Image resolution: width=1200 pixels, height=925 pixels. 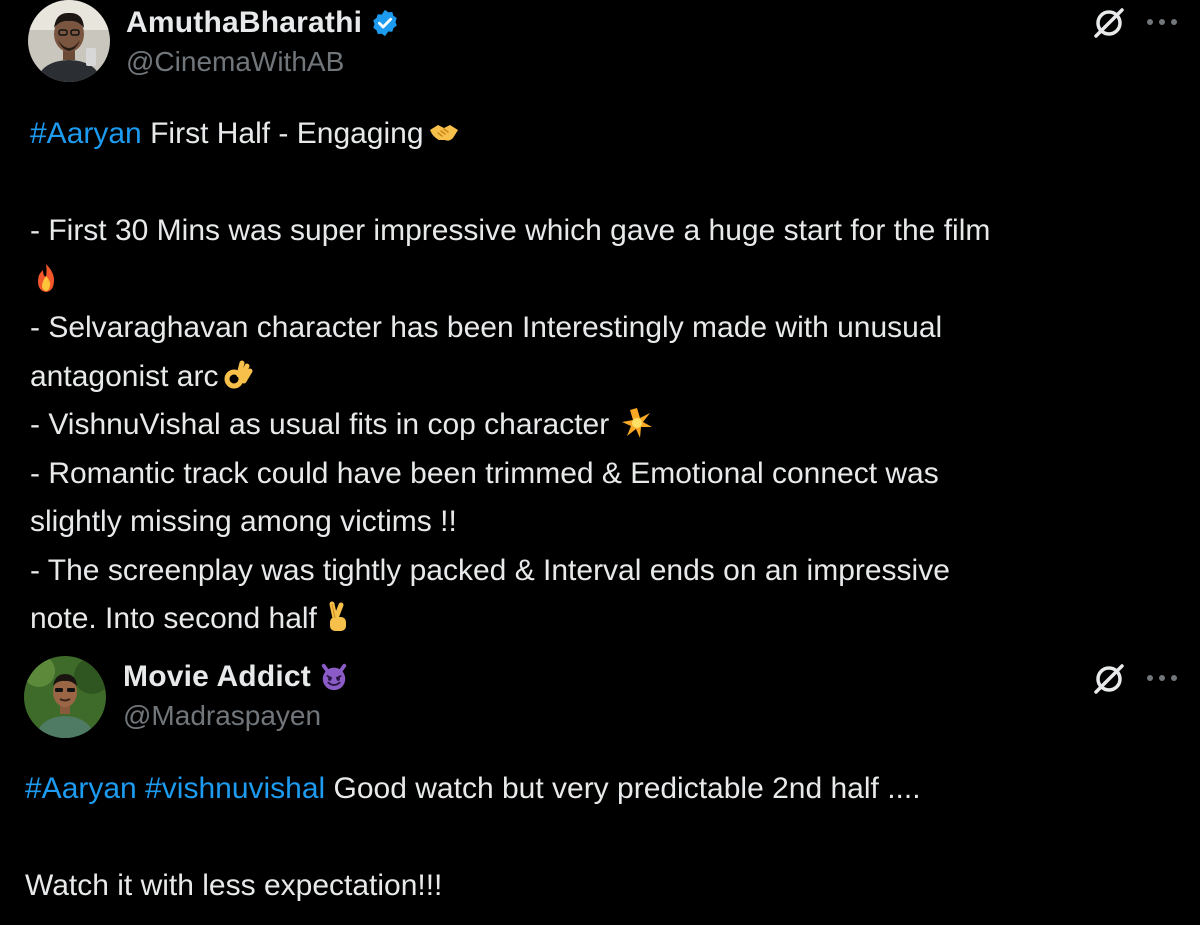 I want to click on crossed-fingers-emoji-icon, so click(x=337, y=617).